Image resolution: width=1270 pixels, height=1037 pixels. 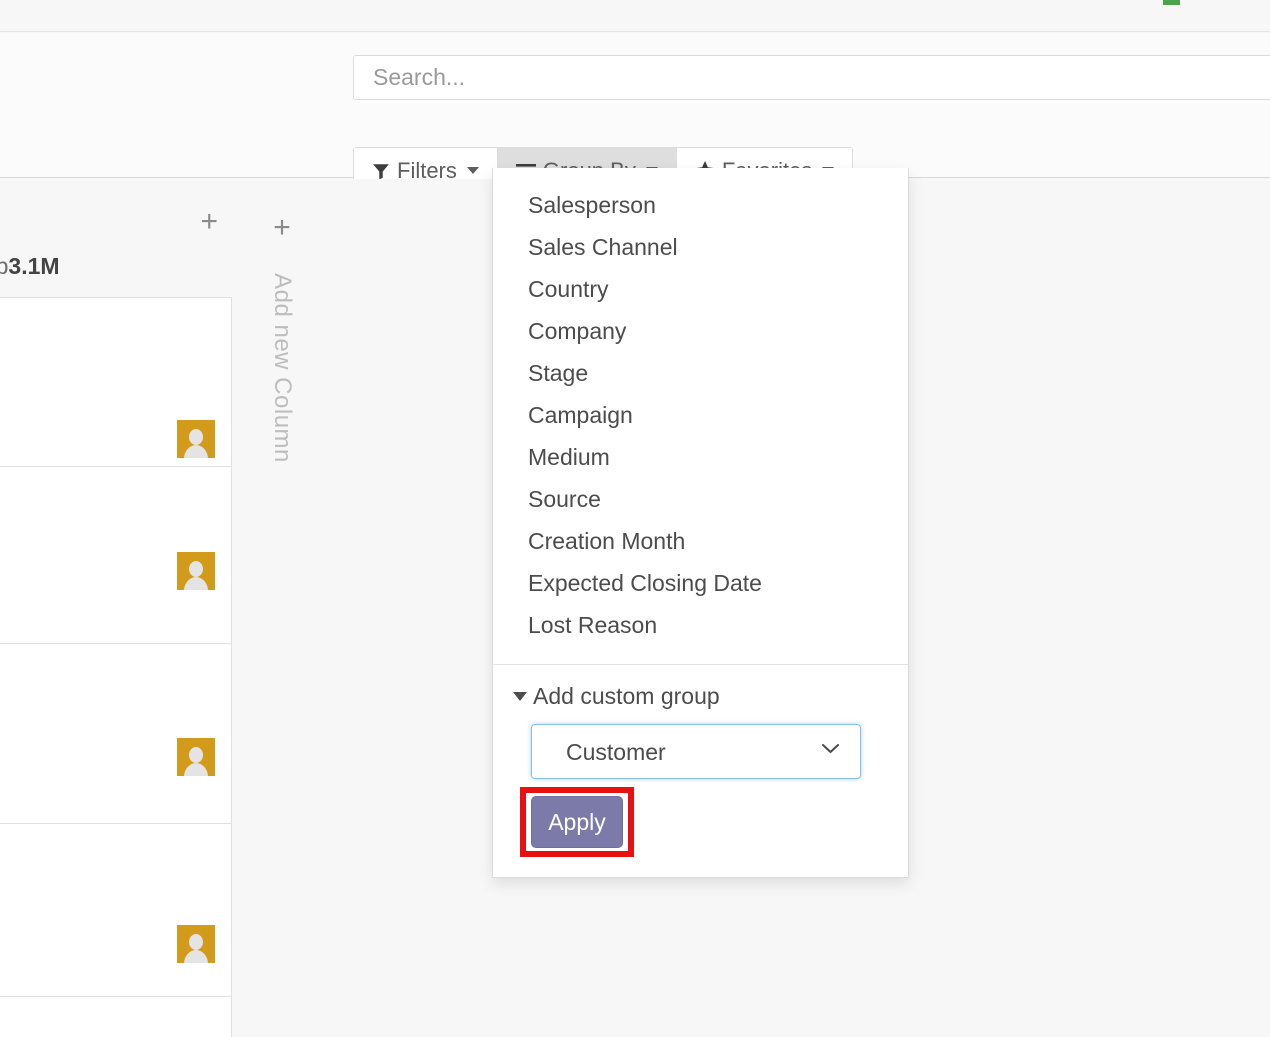 What do you see at coordinates (107, 902) in the screenshot?
I see `card-amount: 0, Camptocamp` at bounding box center [107, 902].